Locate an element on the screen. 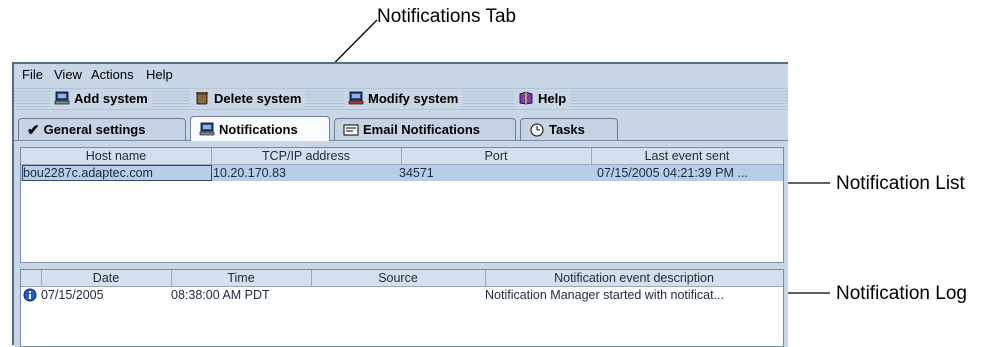 Image resolution: width=1004 pixels, height=347 pixels. column-host-name: Host name is located at coordinates (116, 156).